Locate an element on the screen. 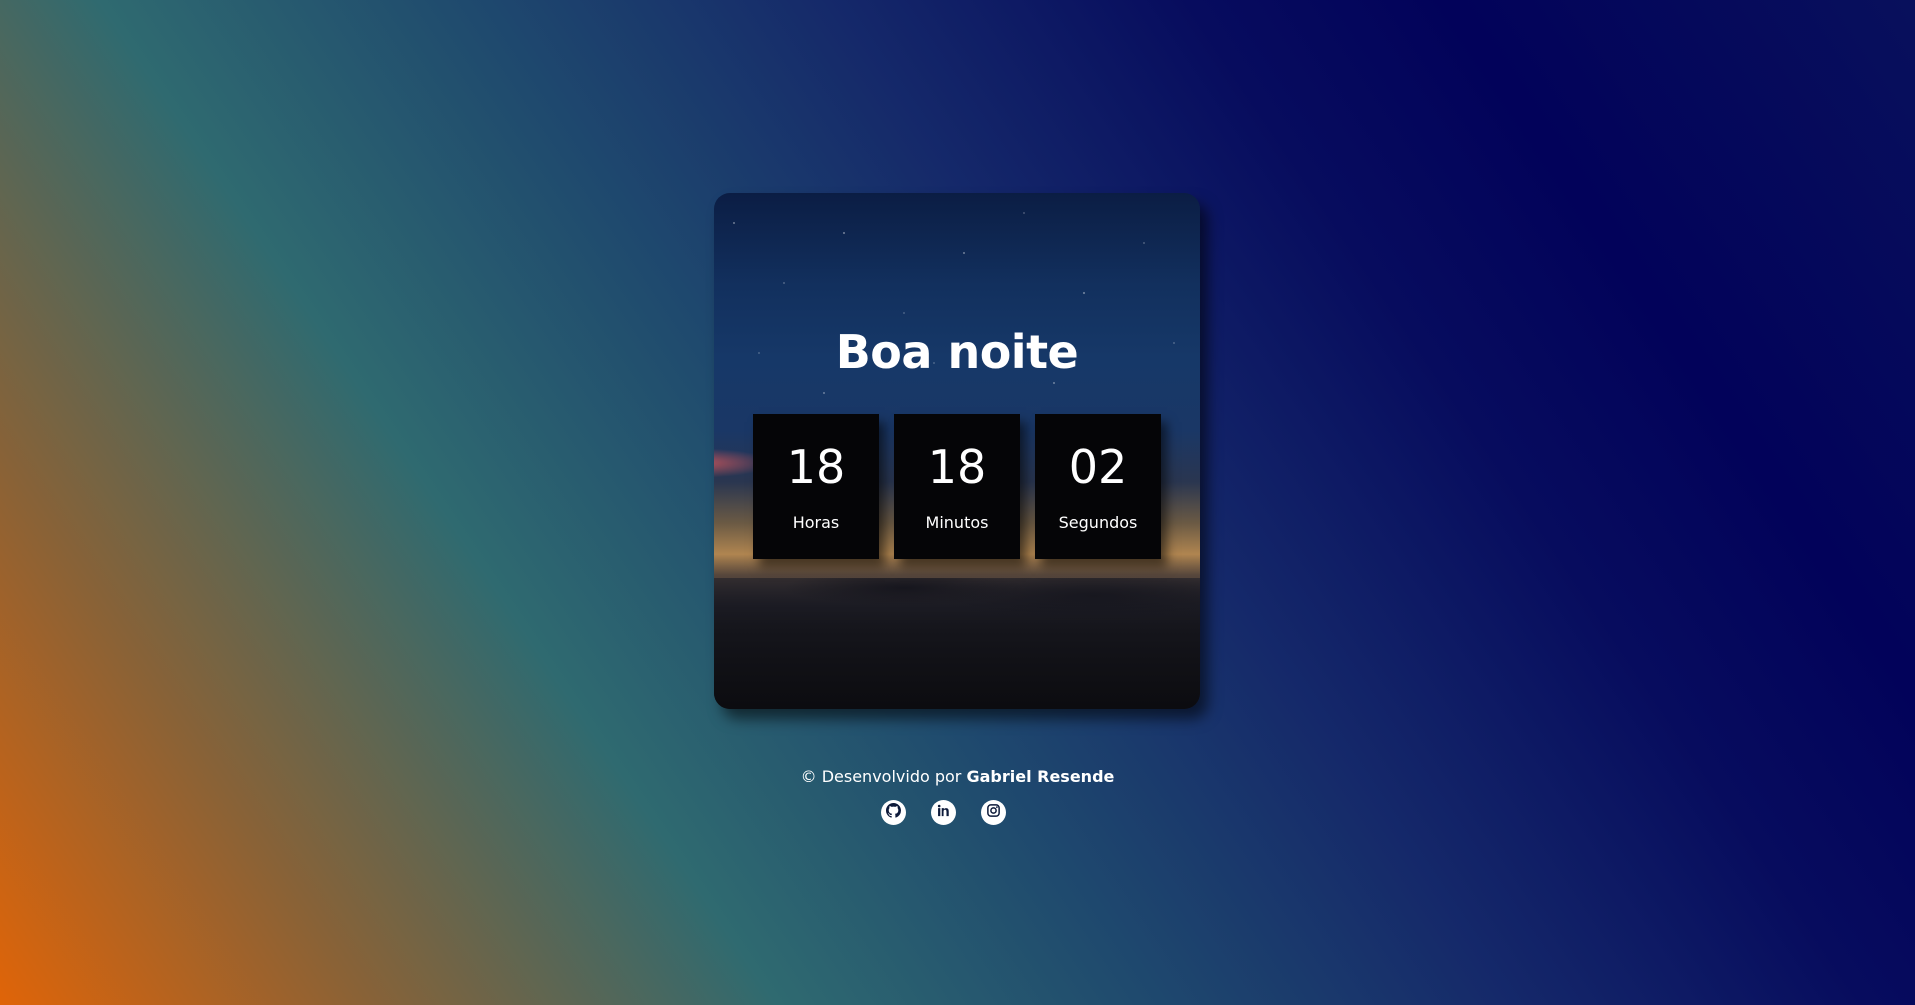 The width and height of the screenshot is (1915, 1005). greeting-title: Boa noite is located at coordinates (957, 352).